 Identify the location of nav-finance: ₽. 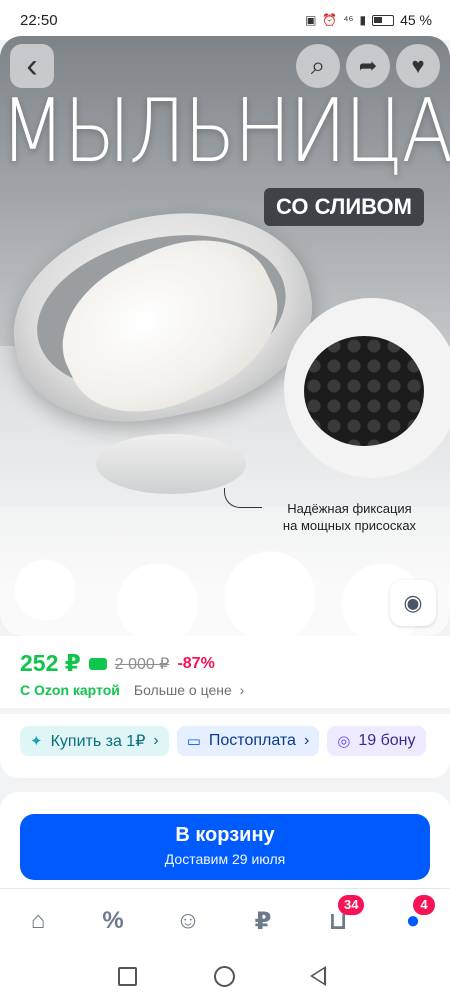
(263, 921).